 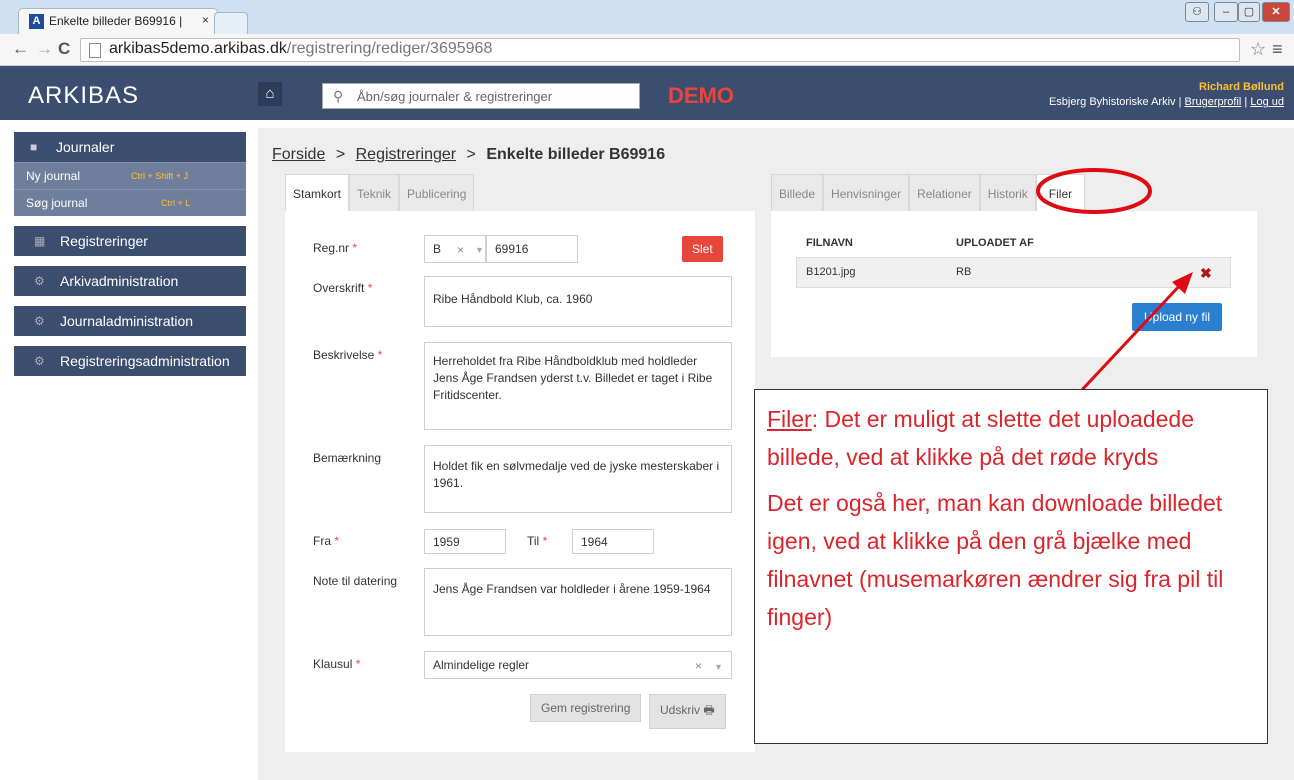 I want to click on file-name: B1201.jpg, so click(x=831, y=272).